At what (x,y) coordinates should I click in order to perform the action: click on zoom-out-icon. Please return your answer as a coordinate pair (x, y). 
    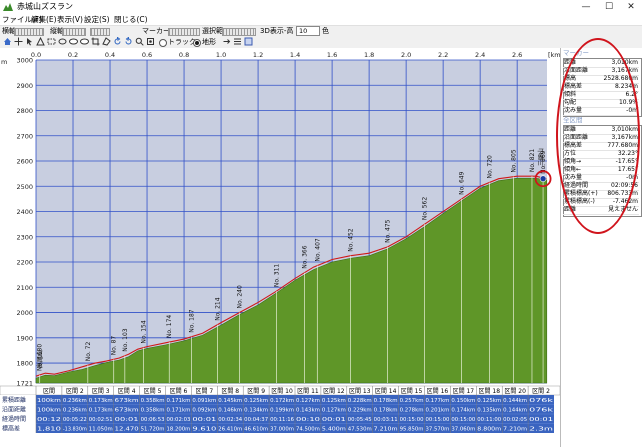
    Looking at the image, I should click on (73, 41).